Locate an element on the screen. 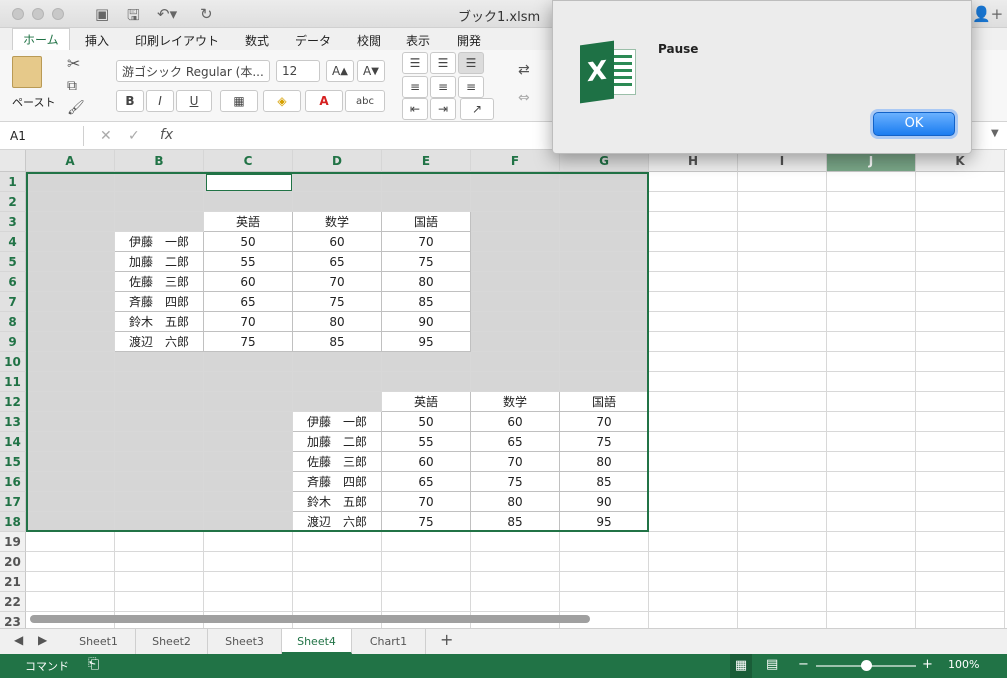 The width and height of the screenshot is (1007, 678). cell-a8 is located at coordinates (70, 322).